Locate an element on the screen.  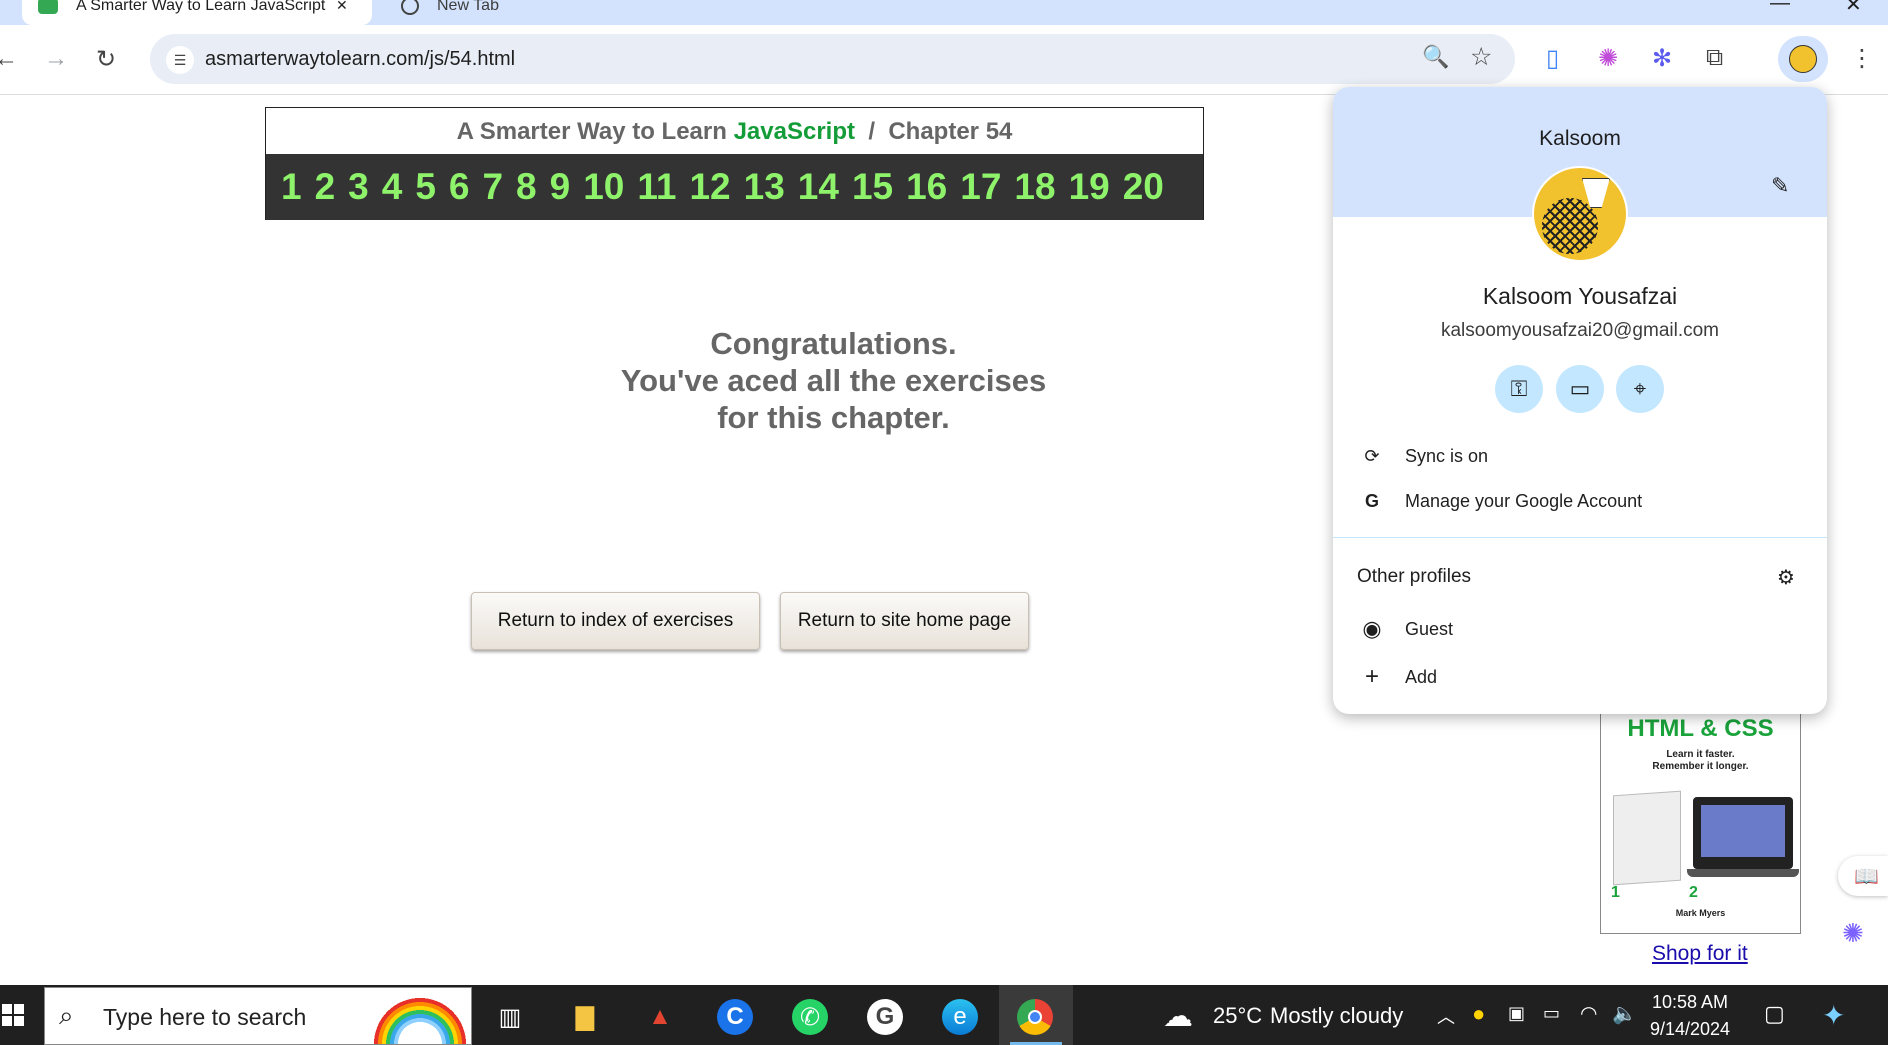
tab-close-icon: ✕ is located at coordinates (342, 7).